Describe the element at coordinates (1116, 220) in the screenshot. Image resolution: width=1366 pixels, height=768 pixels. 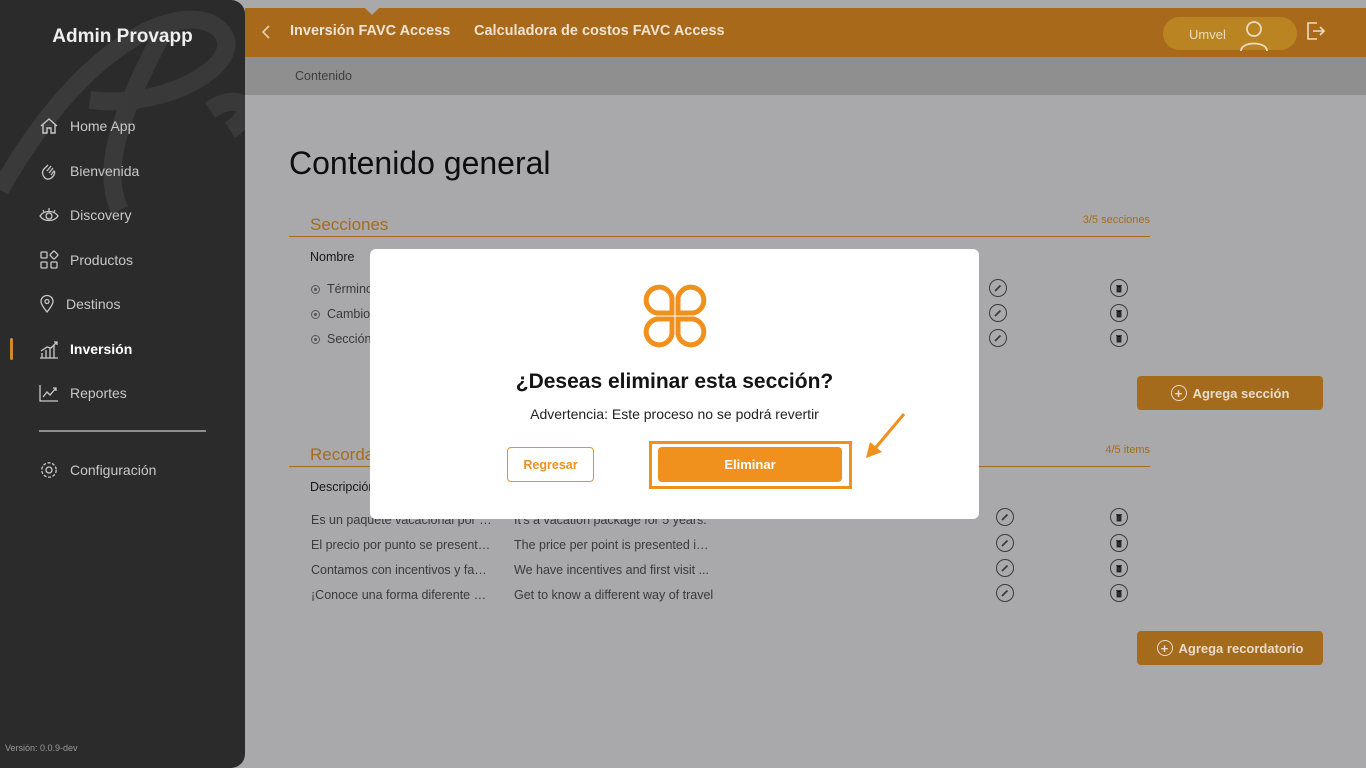
I see `sections-count: 3/5 secciones` at that location.